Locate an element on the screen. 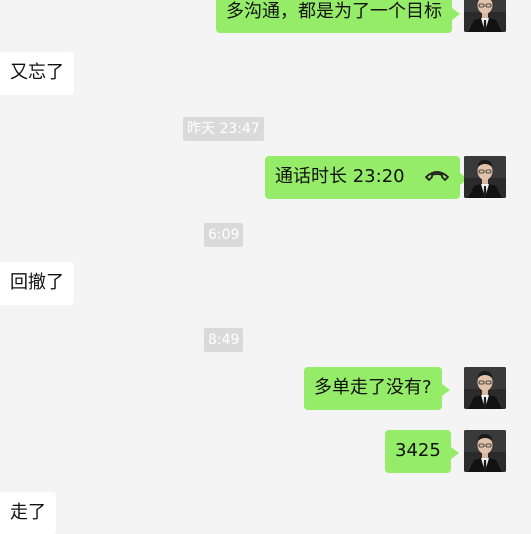 This screenshot has width=531, height=534. message-text: 多沟通，都是为了一个目标 is located at coordinates (334, 11).